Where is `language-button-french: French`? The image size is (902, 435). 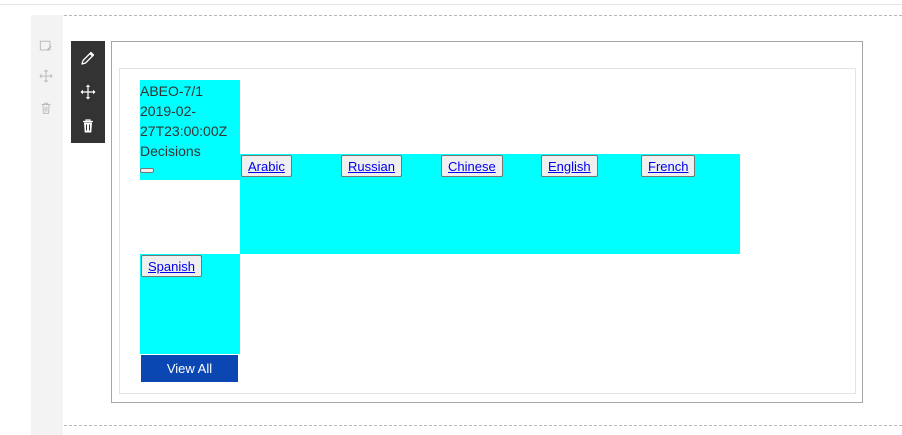
language-button-french: French is located at coordinates (668, 166).